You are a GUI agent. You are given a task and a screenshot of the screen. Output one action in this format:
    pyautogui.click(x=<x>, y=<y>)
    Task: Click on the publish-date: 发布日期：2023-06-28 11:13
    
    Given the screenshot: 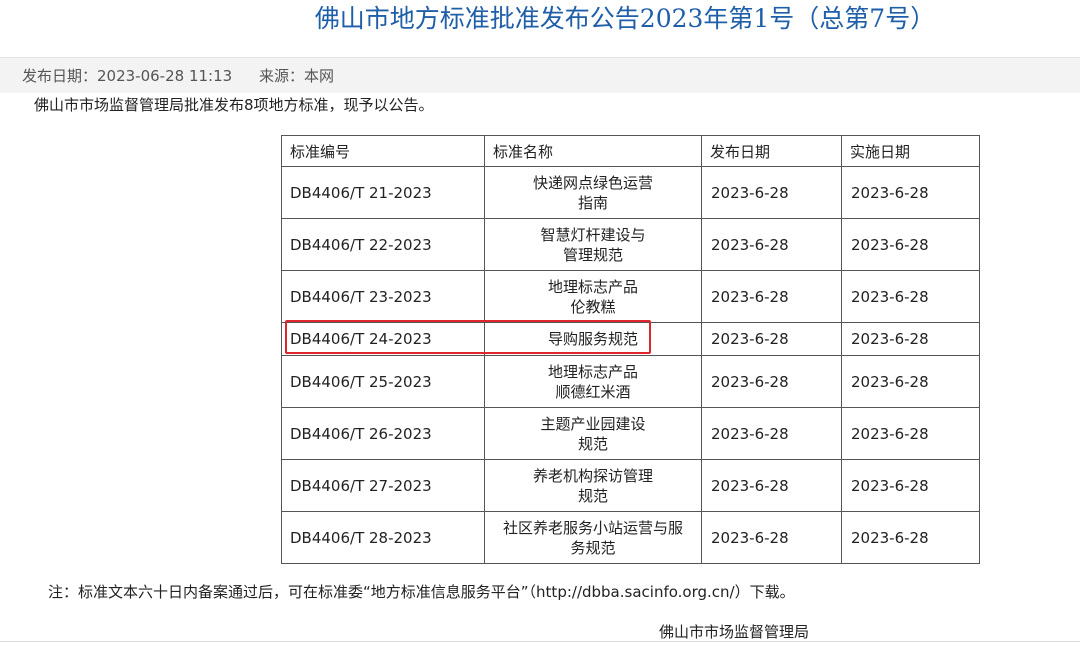 What is the action you would take?
    pyautogui.click(x=127, y=76)
    